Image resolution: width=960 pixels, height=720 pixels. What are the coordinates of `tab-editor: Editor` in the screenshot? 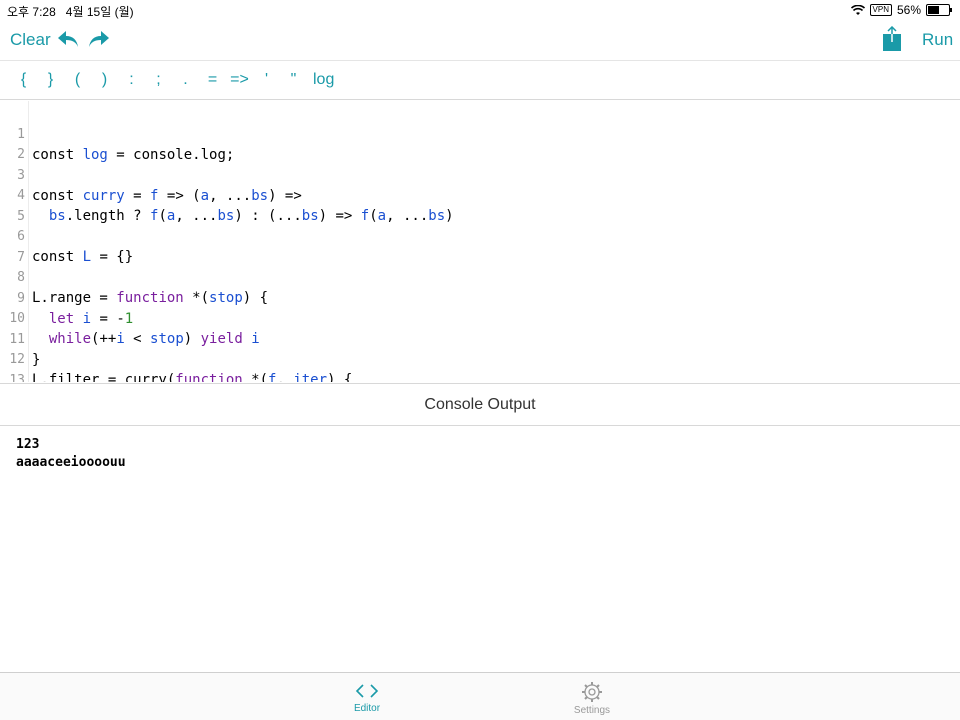 It's located at (367, 695).